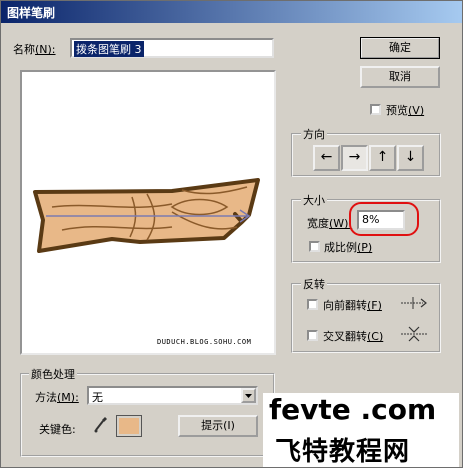 The width and height of the screenshot is (463, 468). I want to click on flip-group-title: 反转, so click(314, 284).